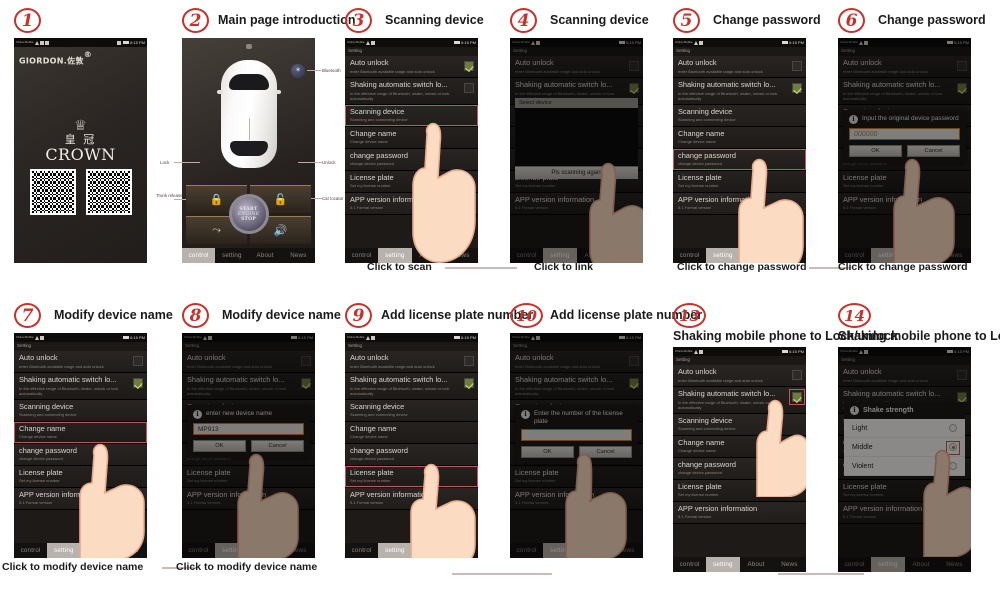 Image resolution: width=1000 pixels, height=594 pixels. I want to click on license-plate-input, so click(576, 435).